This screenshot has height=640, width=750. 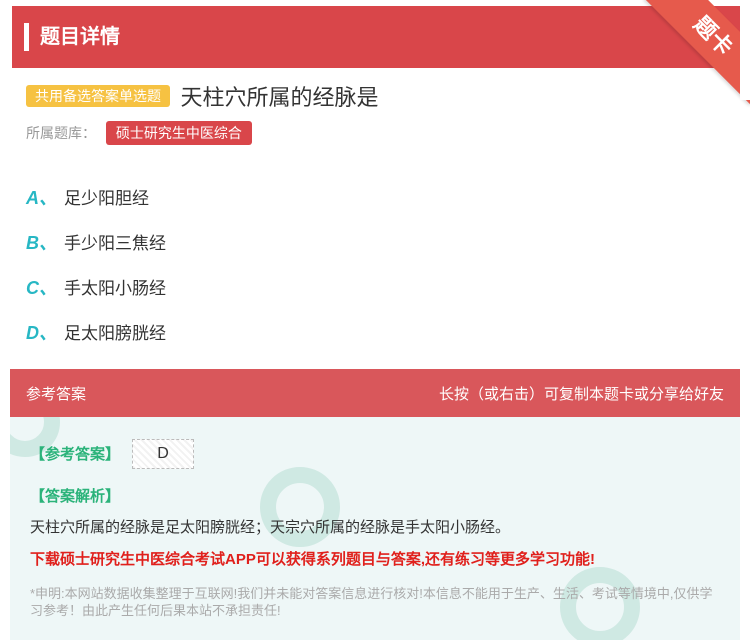 What do you see at coordinates (106, 198) in the screenshot?
I see `option-text: 足少阳胆经` at bounding box center [106, 198].